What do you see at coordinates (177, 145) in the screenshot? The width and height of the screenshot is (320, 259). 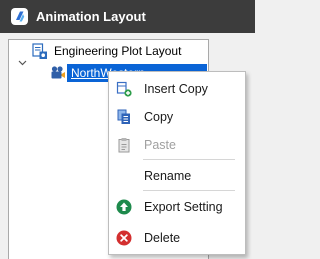 I see `menu-item-paste: Paste` at bounding box center [177, 145].